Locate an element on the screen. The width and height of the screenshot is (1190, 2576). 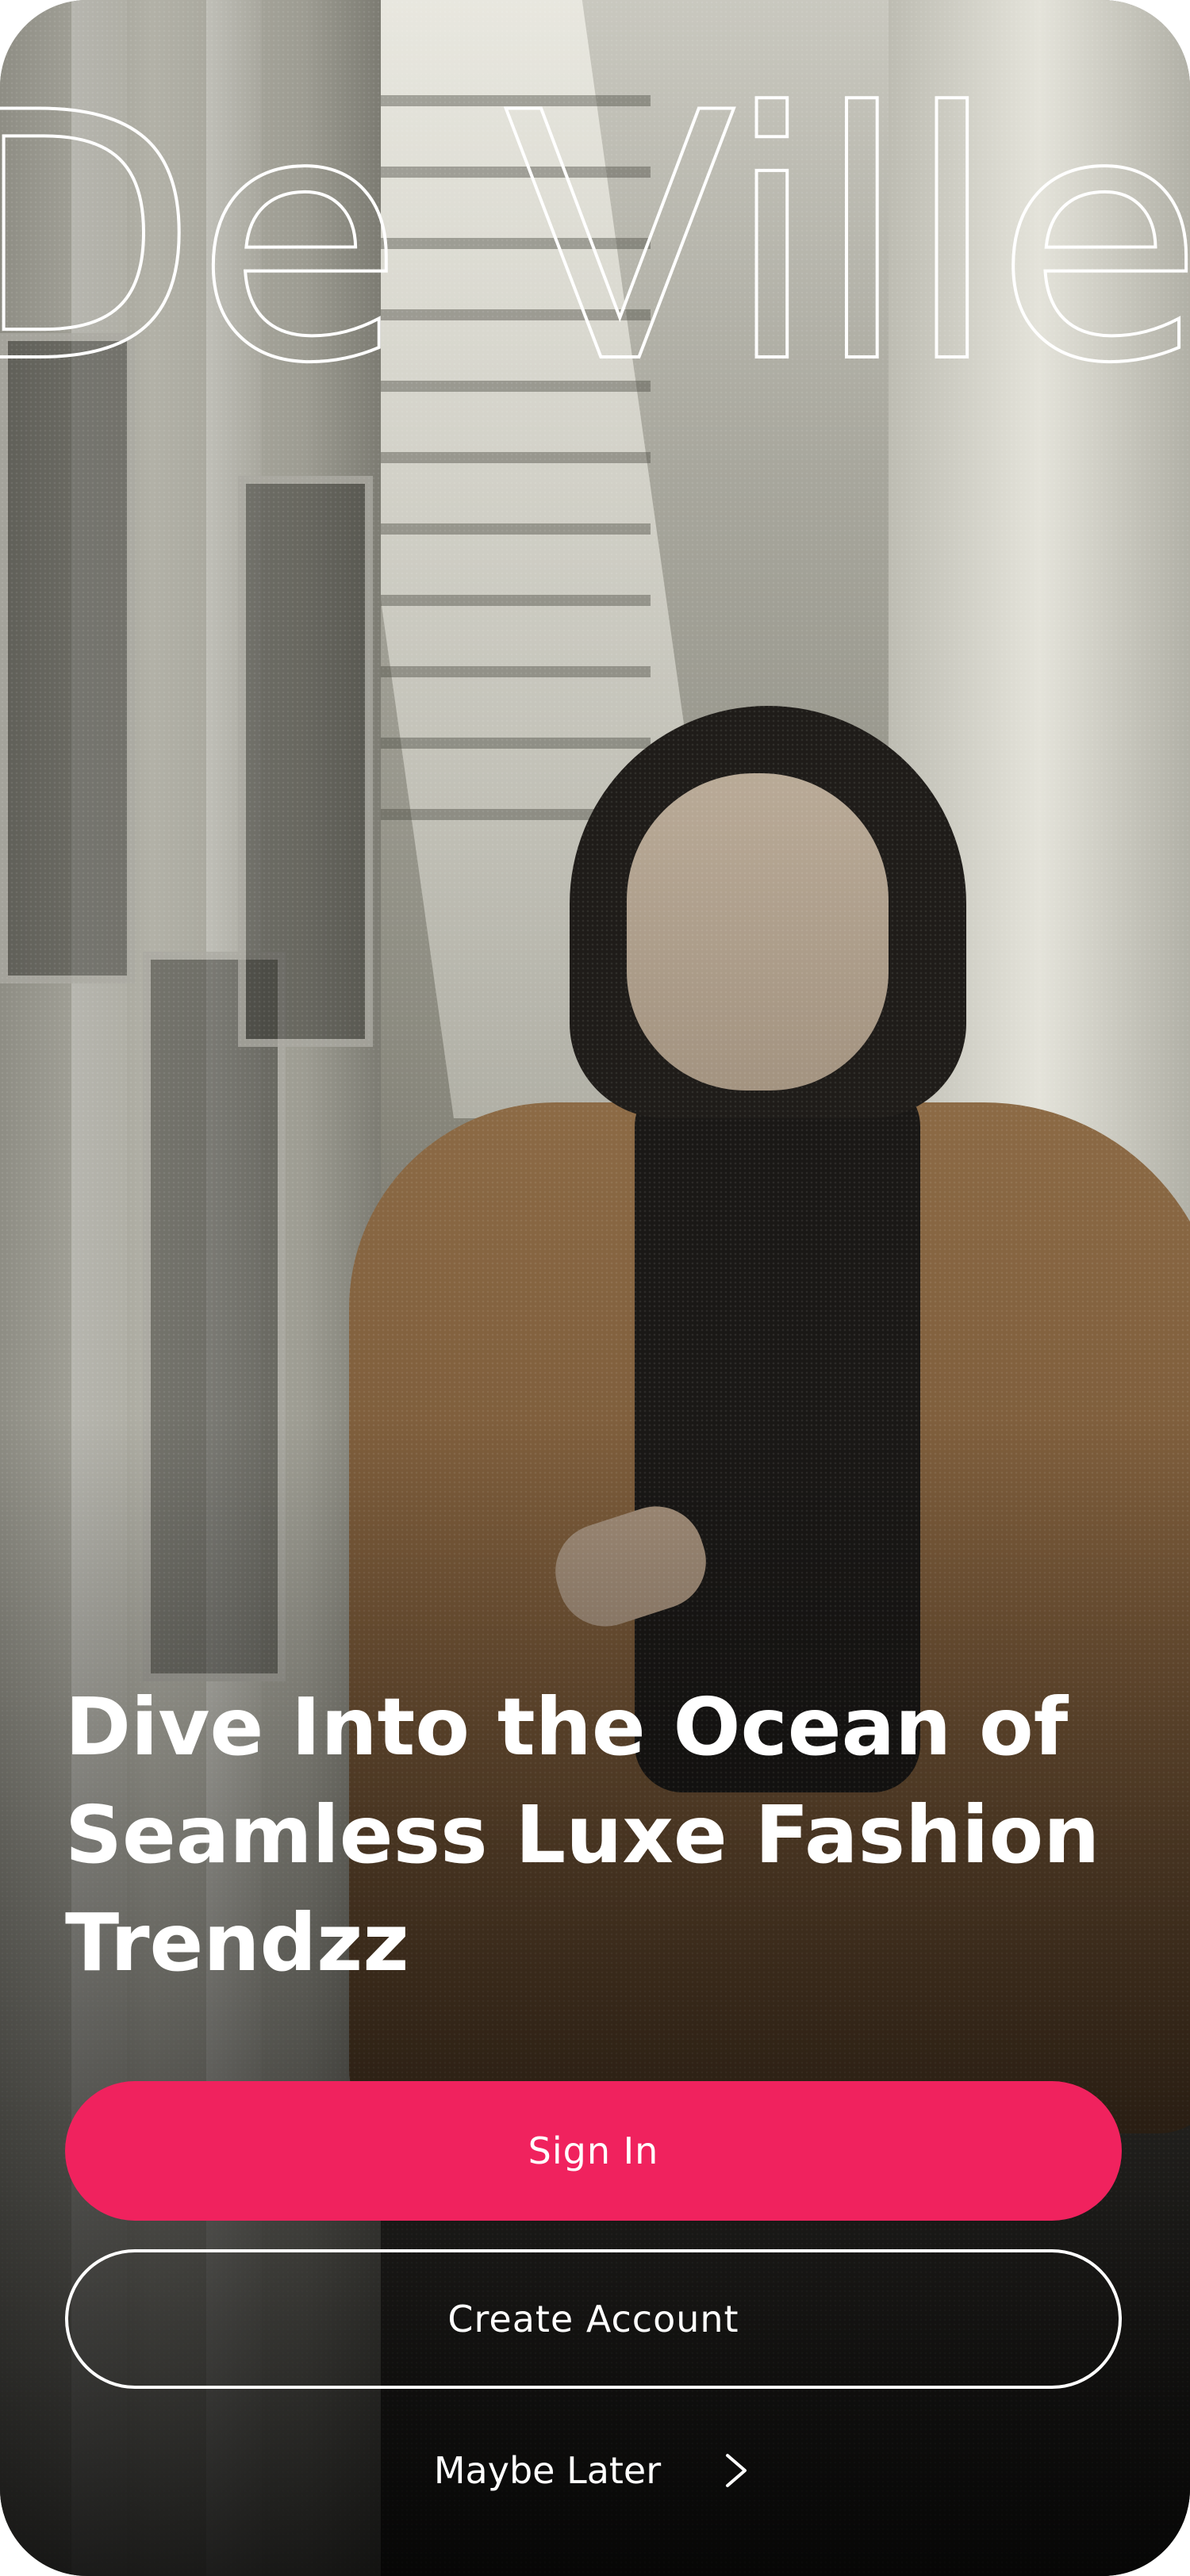
sign-in-button: Sign In is located at coordinates (593, 2151).